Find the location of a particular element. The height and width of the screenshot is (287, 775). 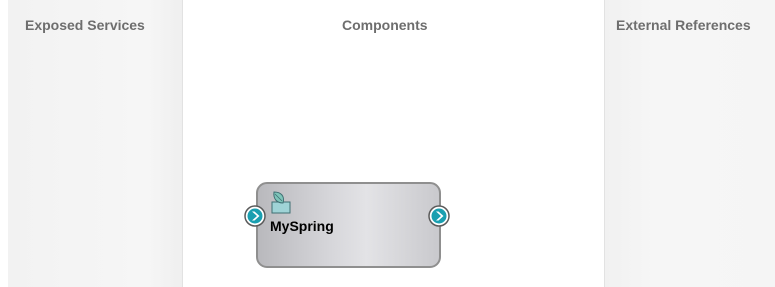

exposed-services-heading: Exposed Services is located at coordinates (85, 25).